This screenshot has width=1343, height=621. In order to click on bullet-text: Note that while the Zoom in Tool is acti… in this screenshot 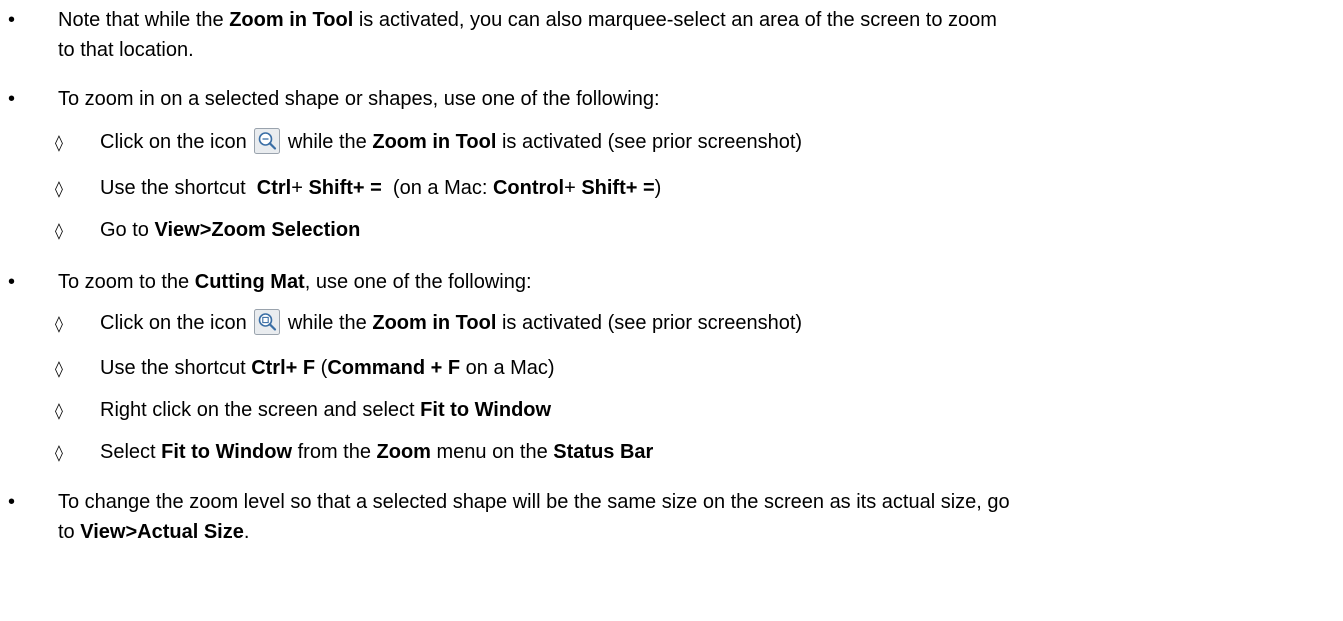, I will do `click(527, 20)`.